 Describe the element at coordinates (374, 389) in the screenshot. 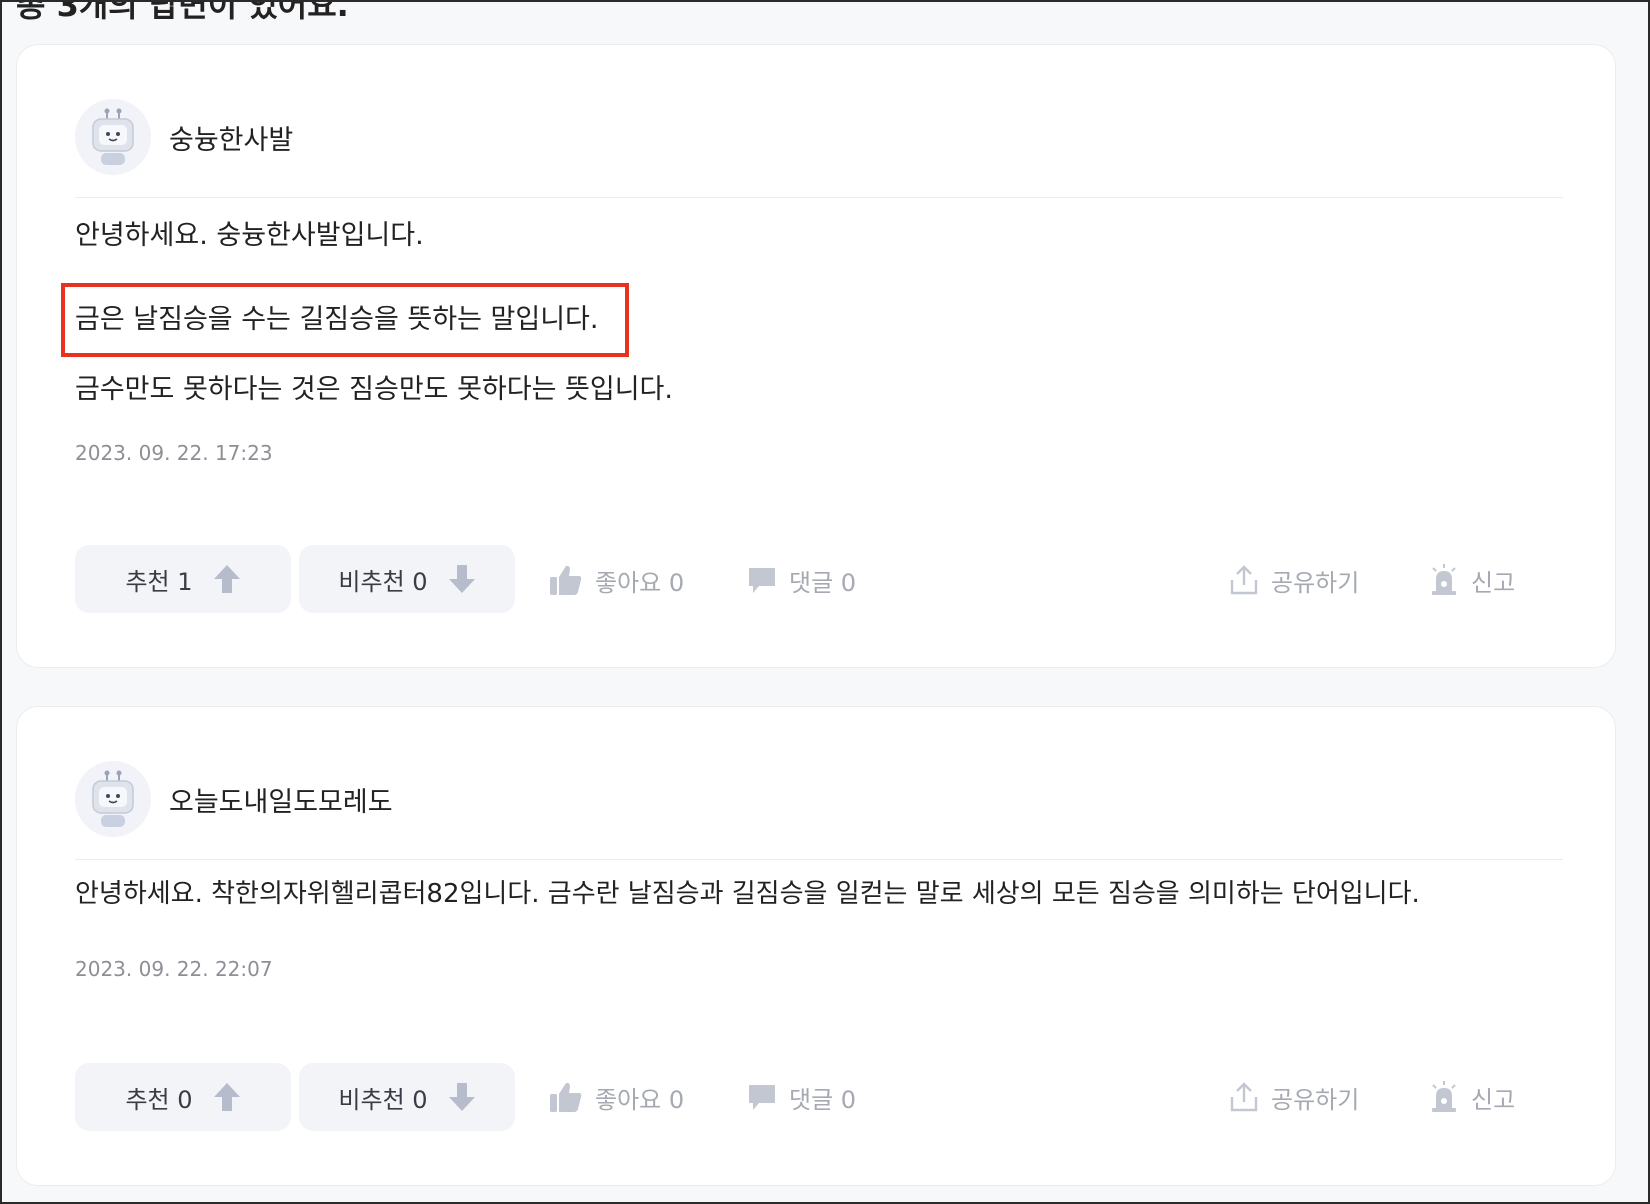

I see `answer-paragraph: 금수만도 못하다는 것은 짐승만도 못하다는 뜻입니다.` at that location.